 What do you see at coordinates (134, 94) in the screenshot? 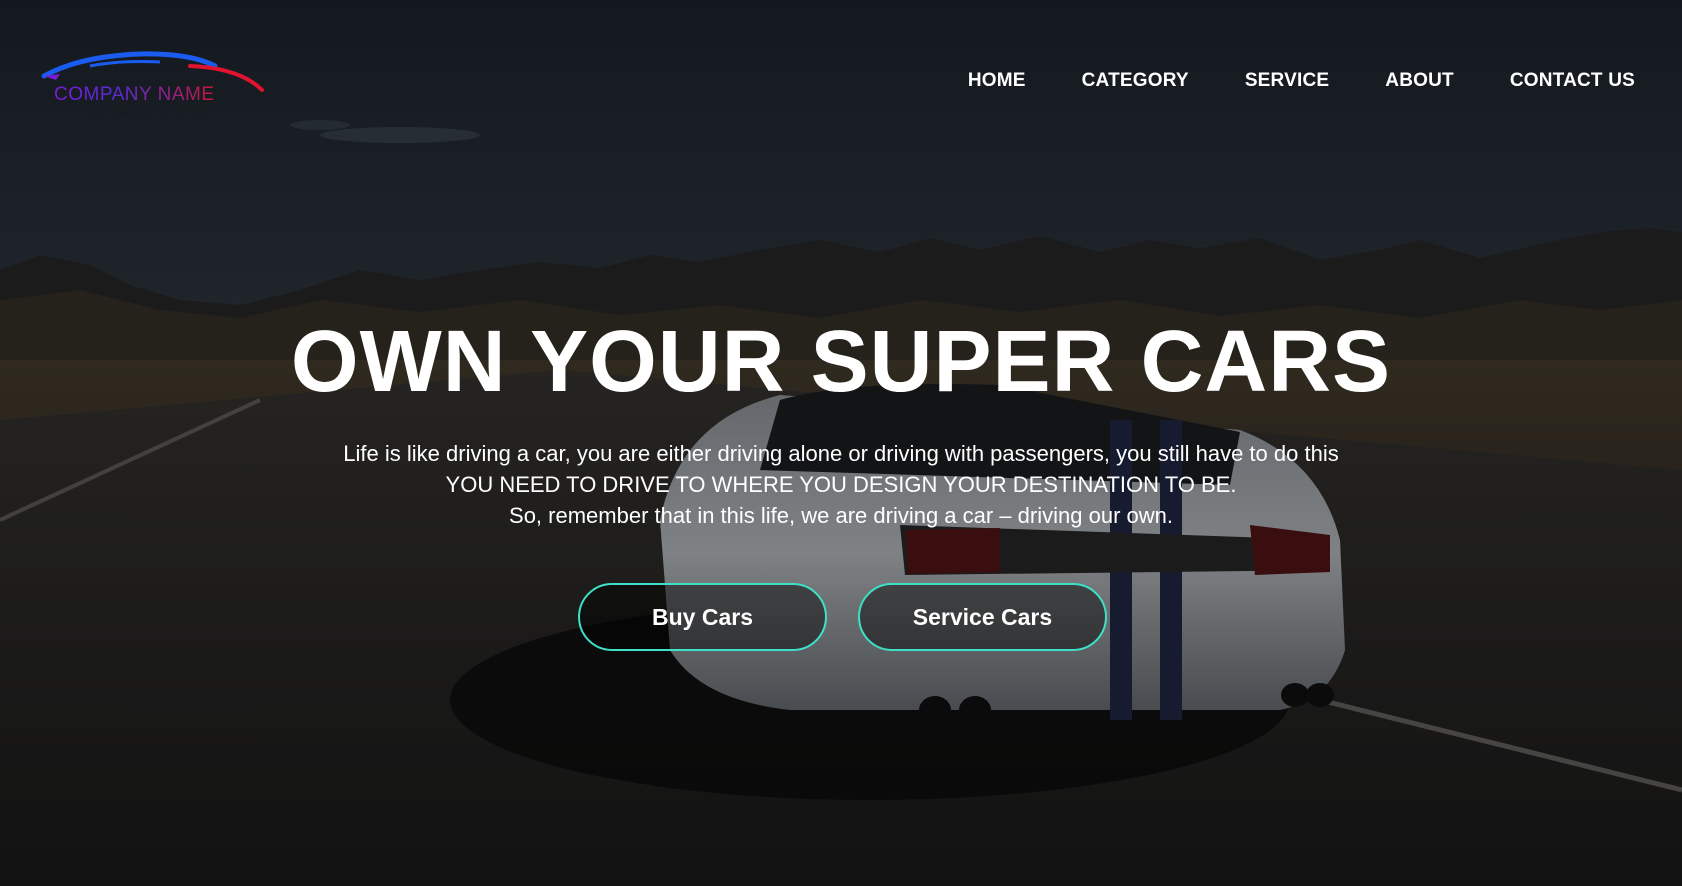
I see `logo-company-name: COMPANY NAME` at bounding box center [134, 94].